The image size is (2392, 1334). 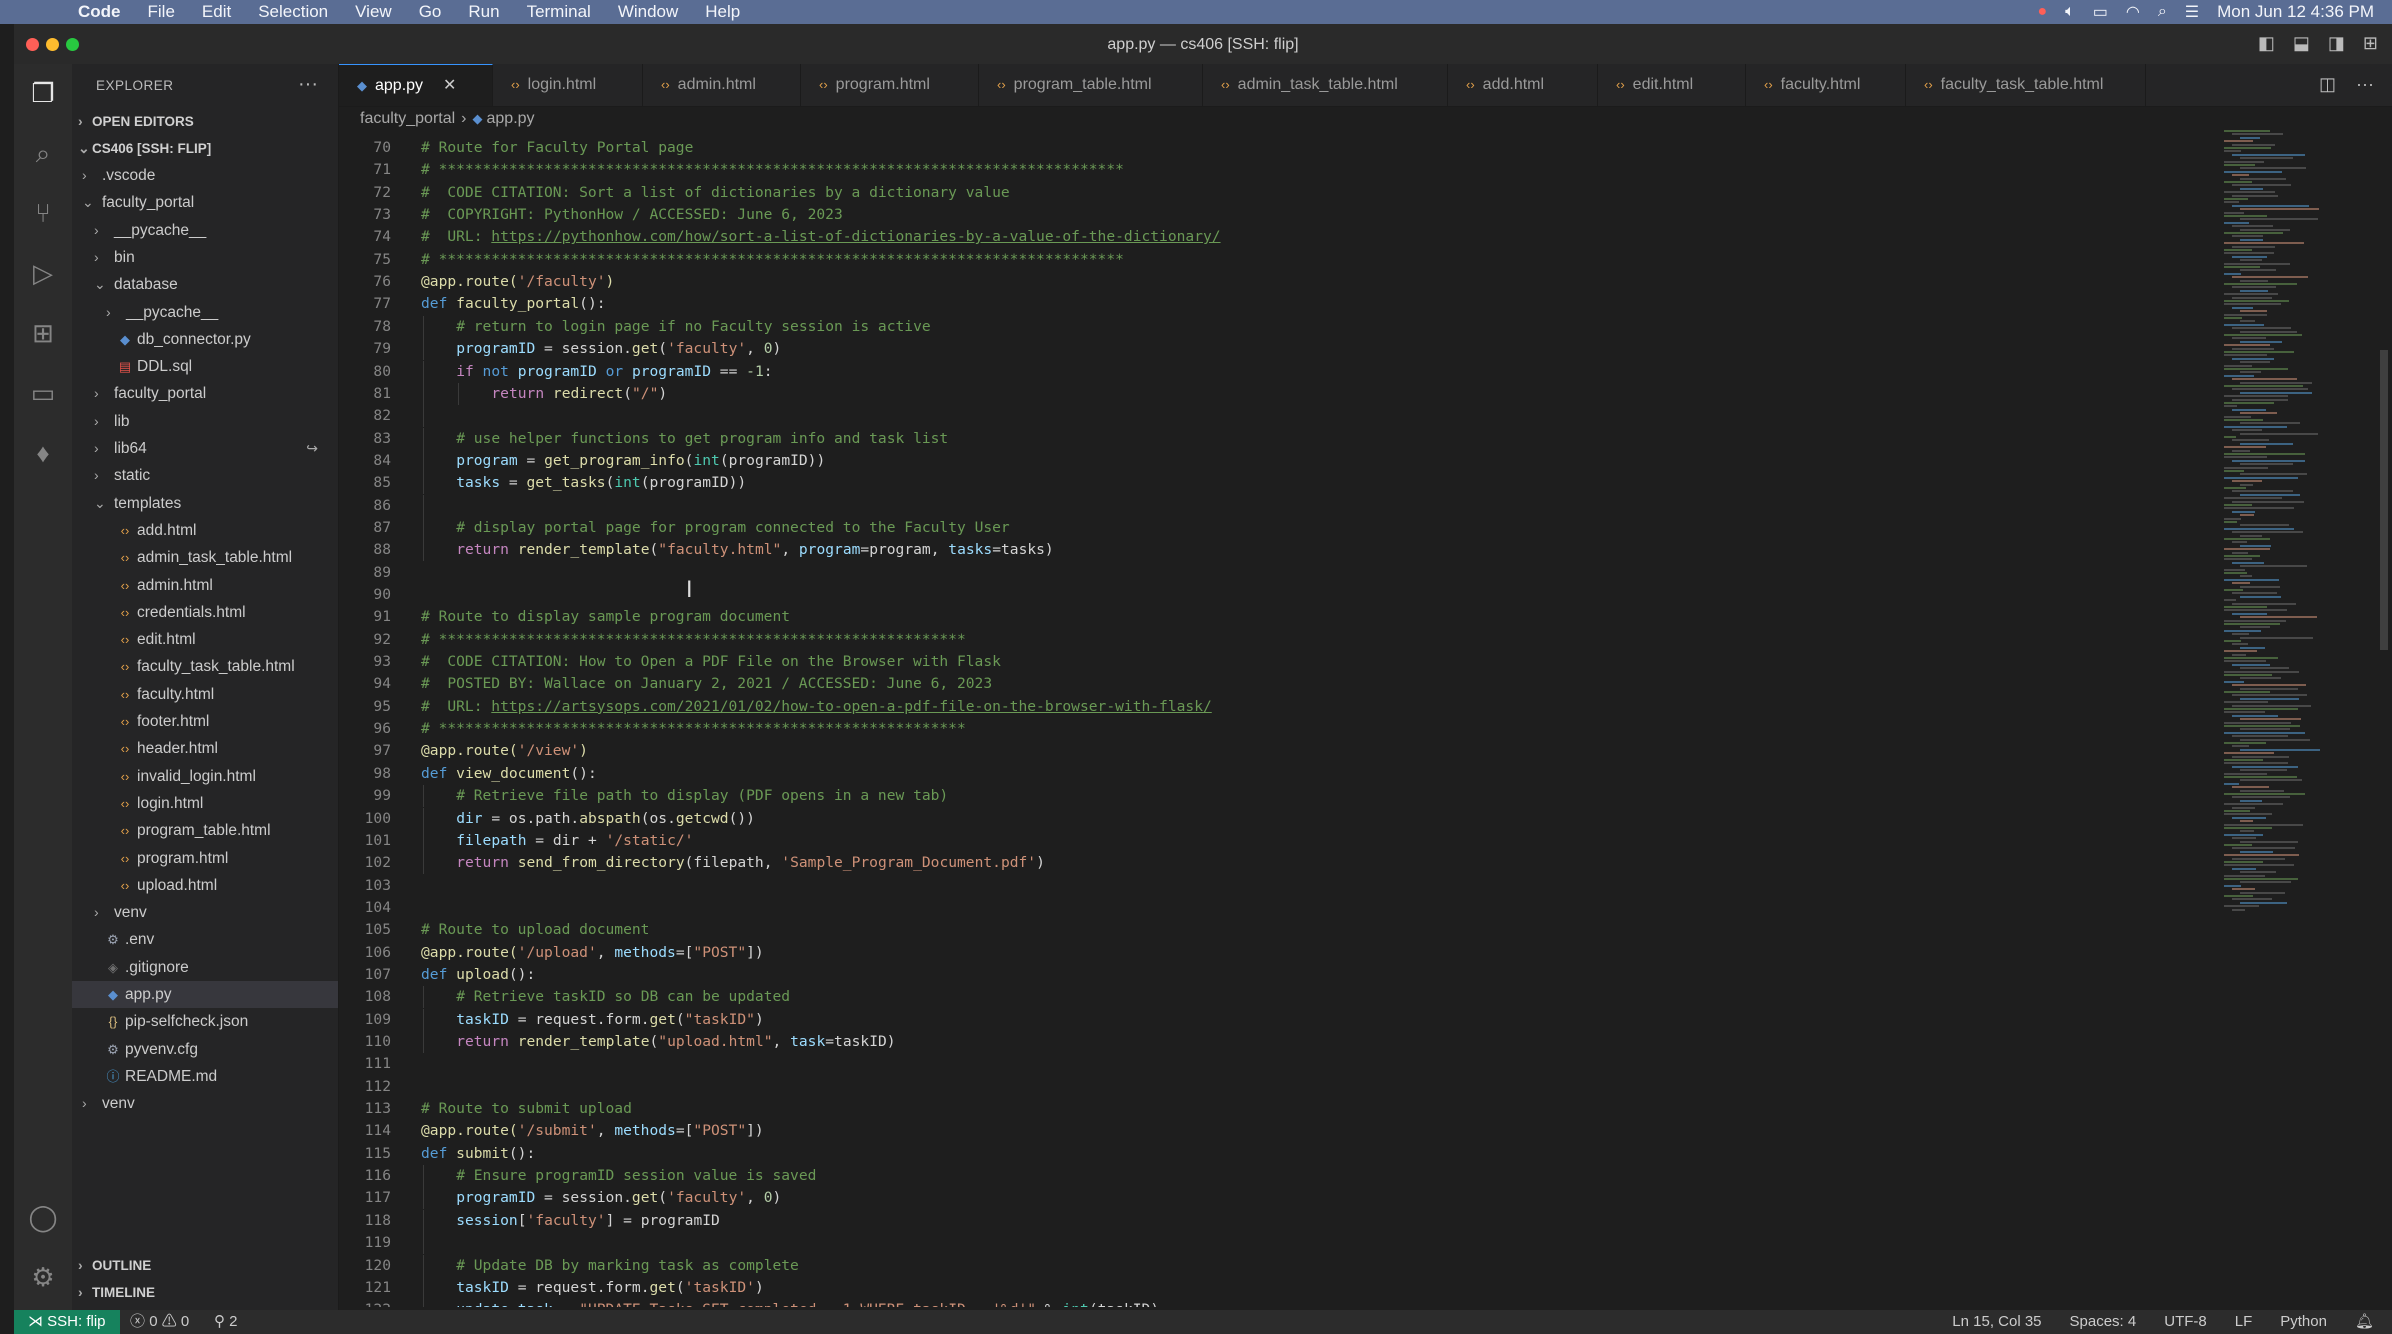 I want to click on explorer-icon: ❐, so click(x=43, y=93).